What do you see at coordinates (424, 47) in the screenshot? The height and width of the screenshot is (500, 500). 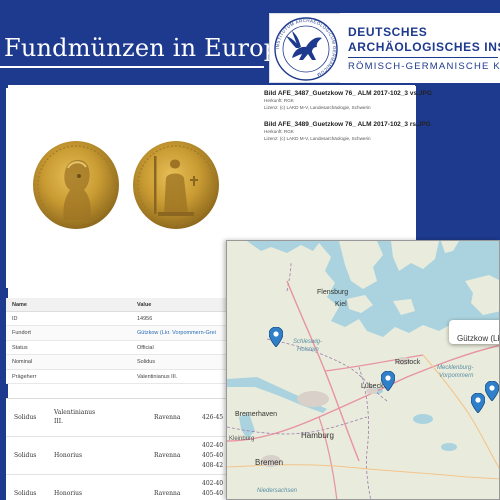 I see `institute-name-line2: ARCHÄOLOGISCHES INSTITUT` at bounding box center [424, 47].